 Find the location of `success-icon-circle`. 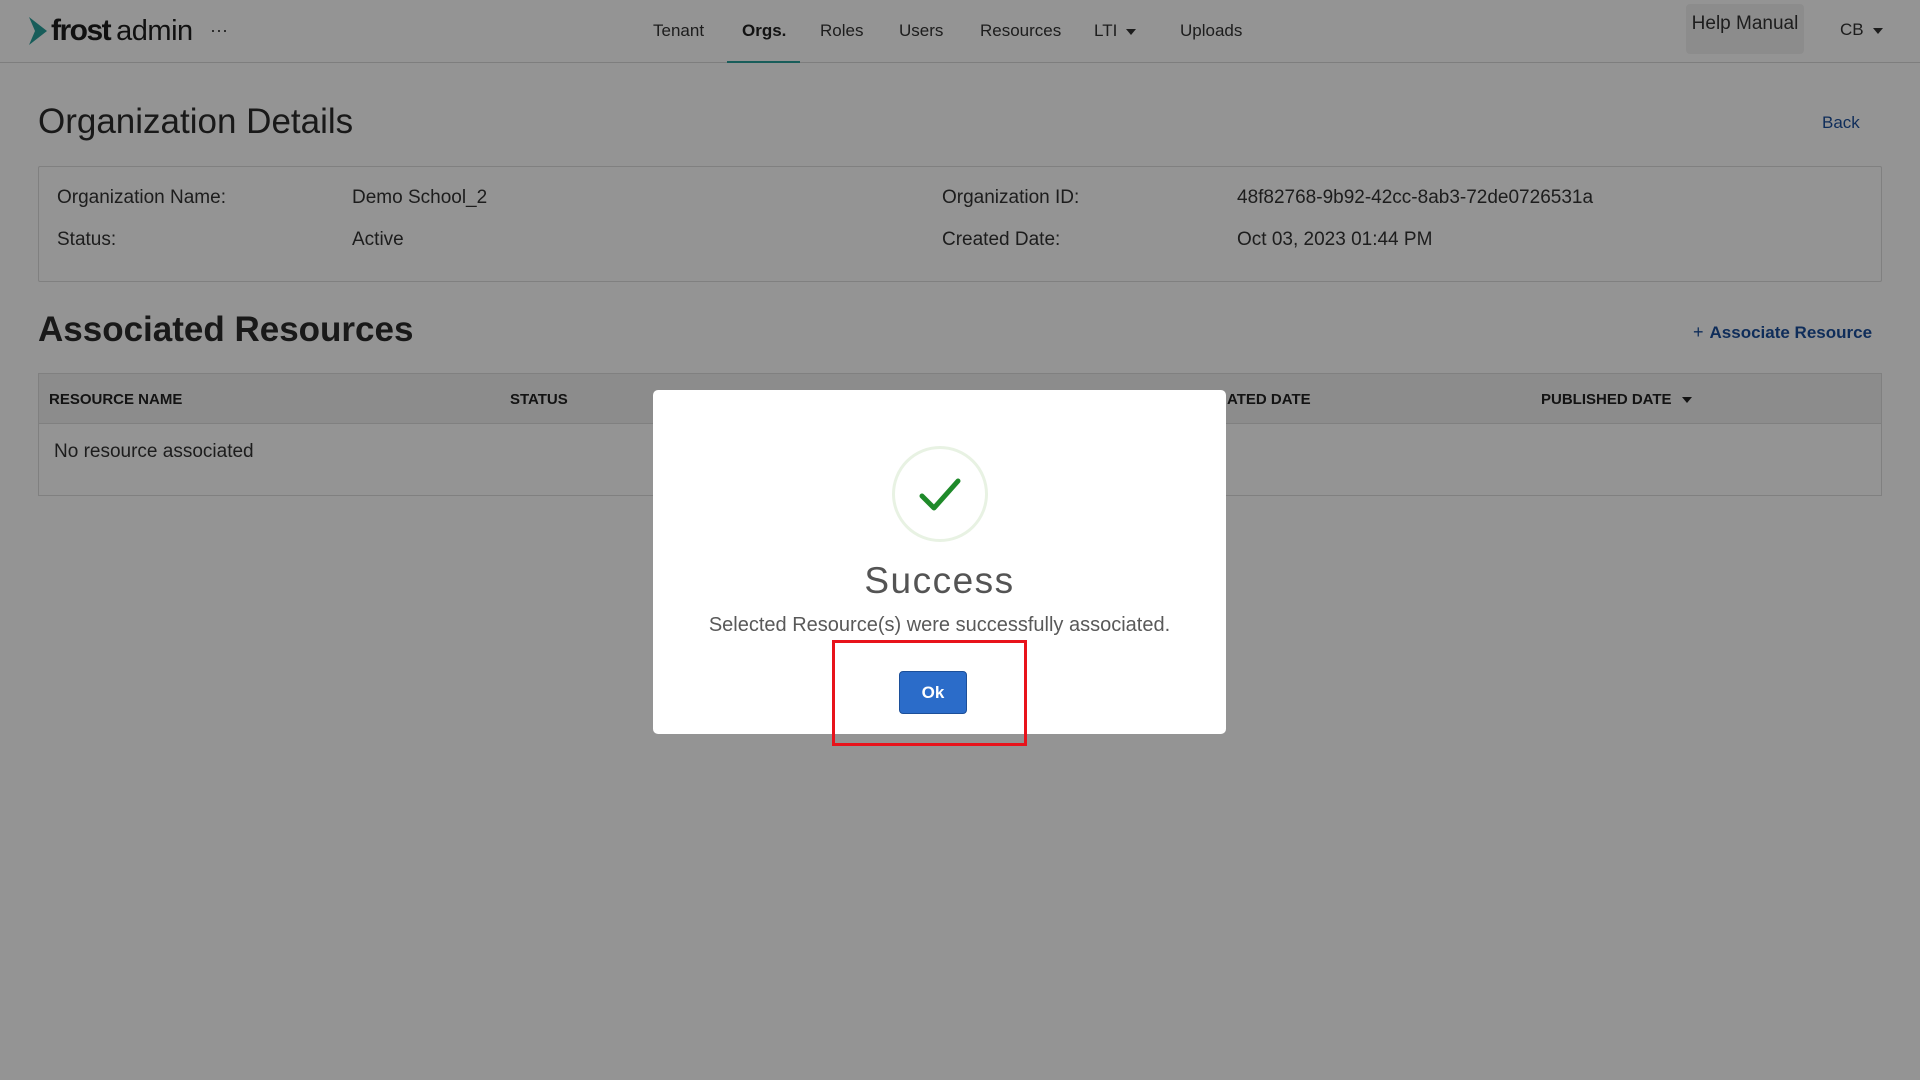

success-icon-circle is located at coordinates (940, 494).